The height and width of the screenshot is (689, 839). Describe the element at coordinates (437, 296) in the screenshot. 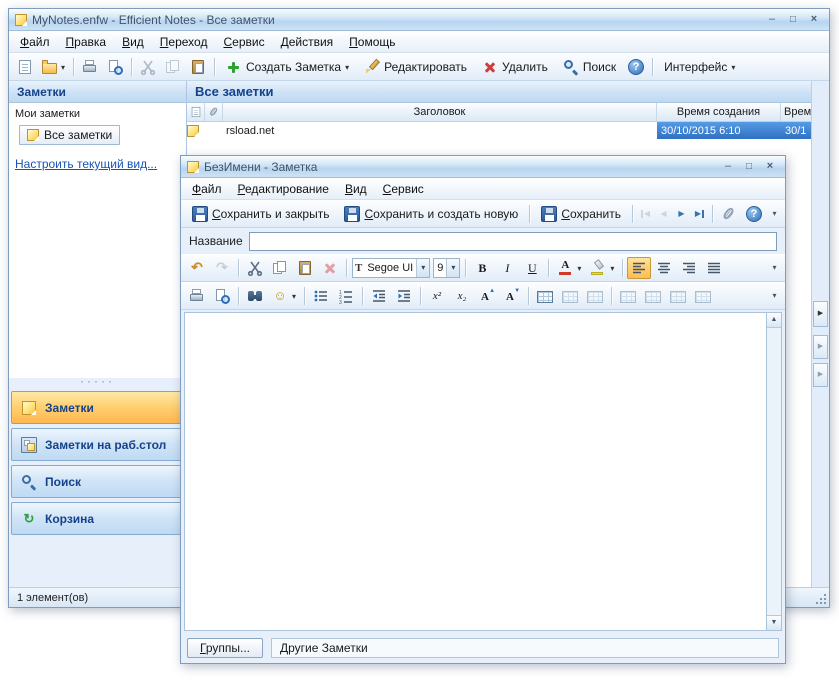

I see `superscript-button` at that location.